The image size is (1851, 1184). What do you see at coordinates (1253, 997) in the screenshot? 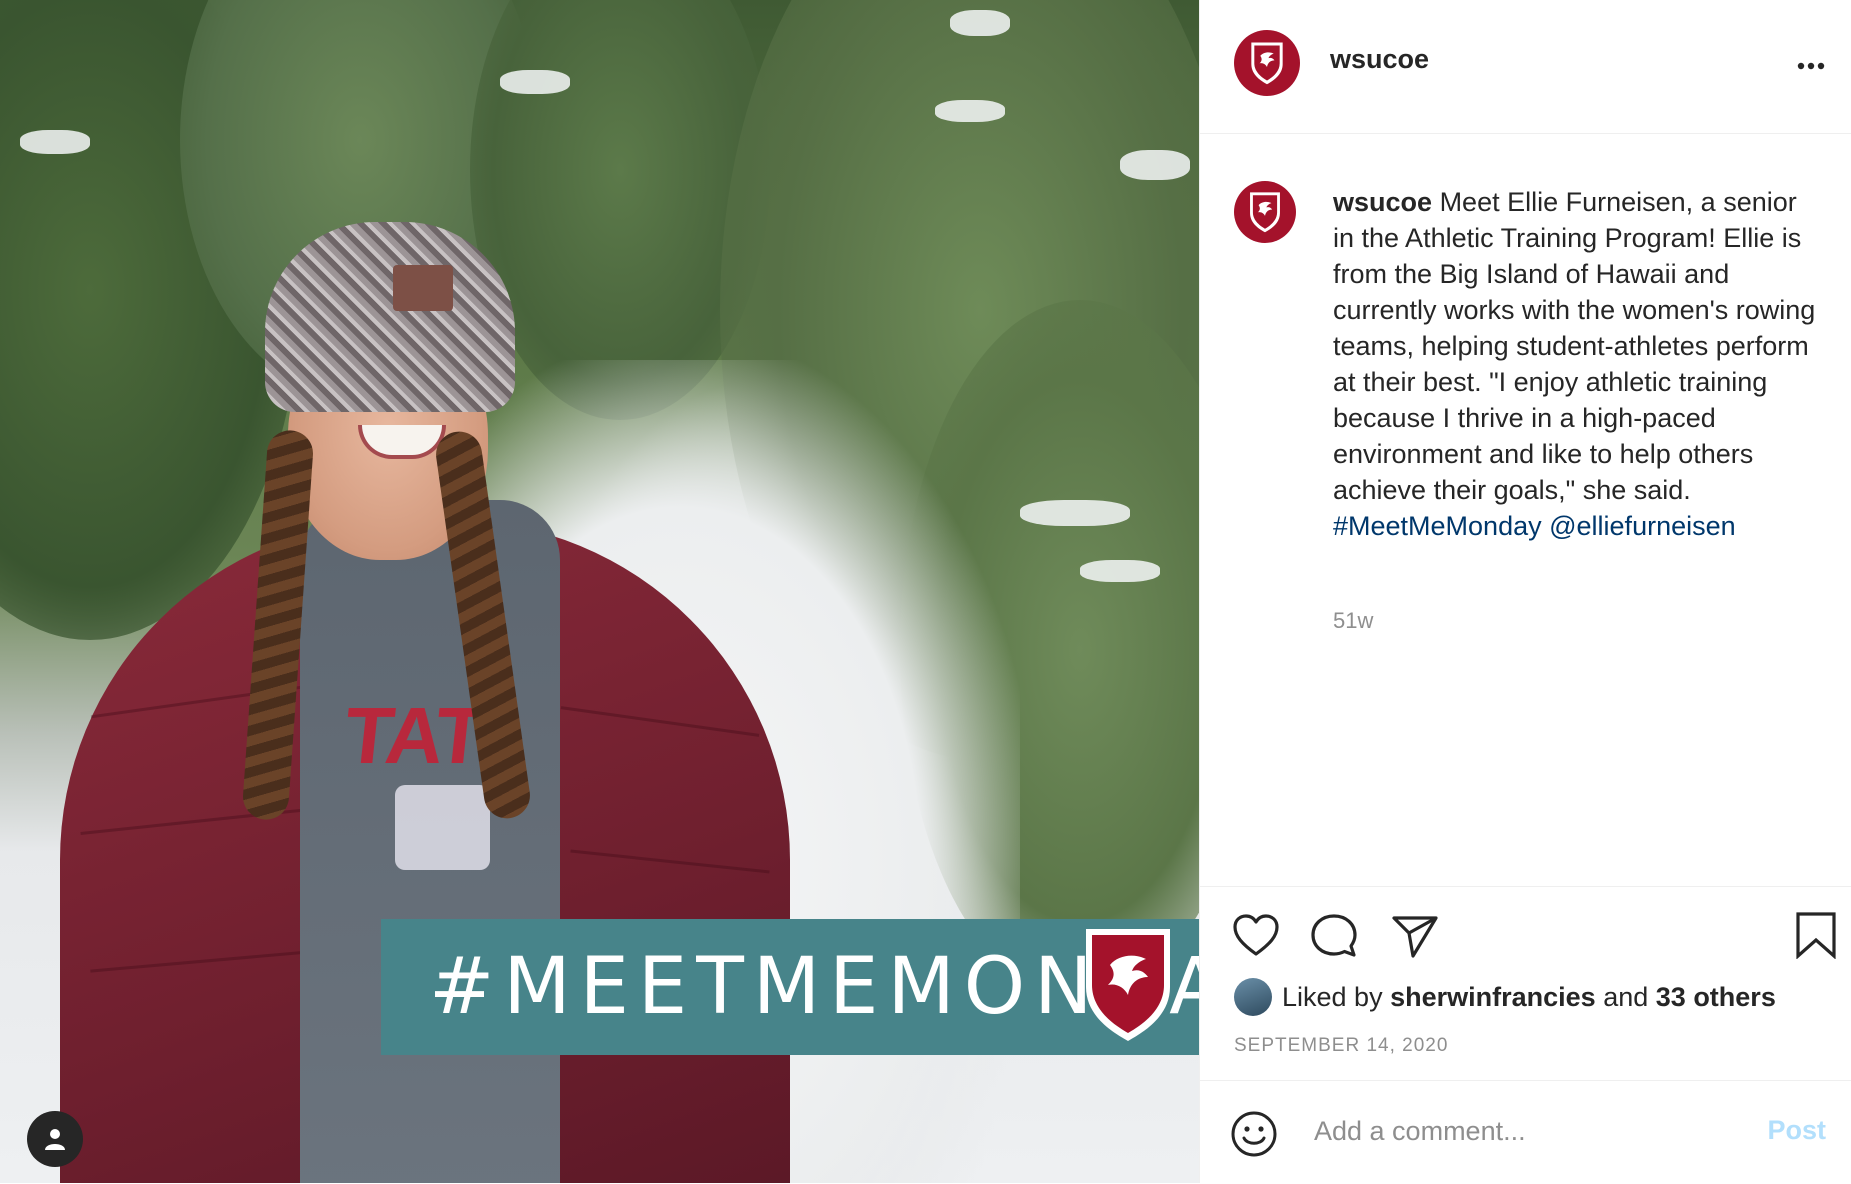
I see `liker-avatar` at bounding box center [1253, 997].